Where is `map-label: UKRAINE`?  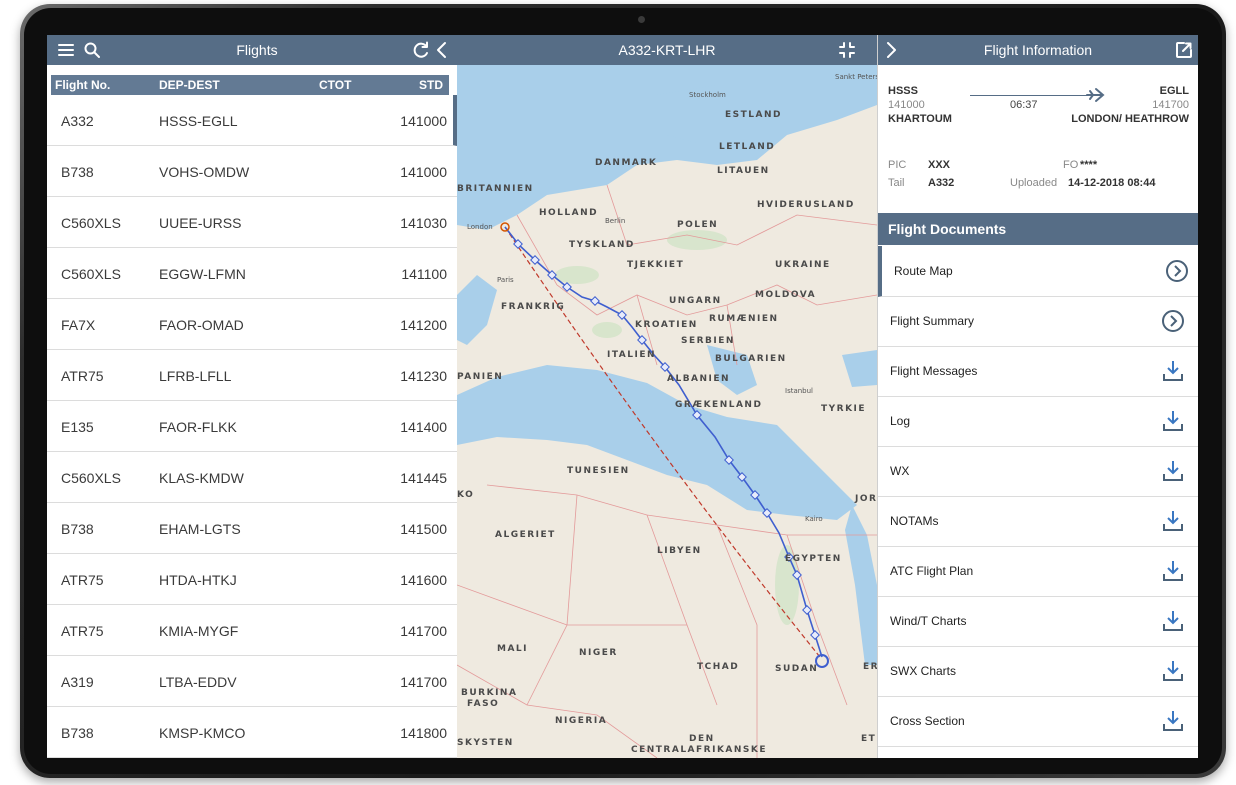
map-label: UKRAINE is located at coordinates (803, 265).